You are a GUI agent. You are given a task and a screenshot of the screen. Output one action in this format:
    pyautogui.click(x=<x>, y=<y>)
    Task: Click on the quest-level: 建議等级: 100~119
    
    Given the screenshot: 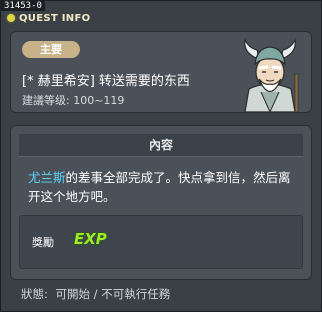 What is the action you would take?
    pyautogui.click(x=73, y=100)
    